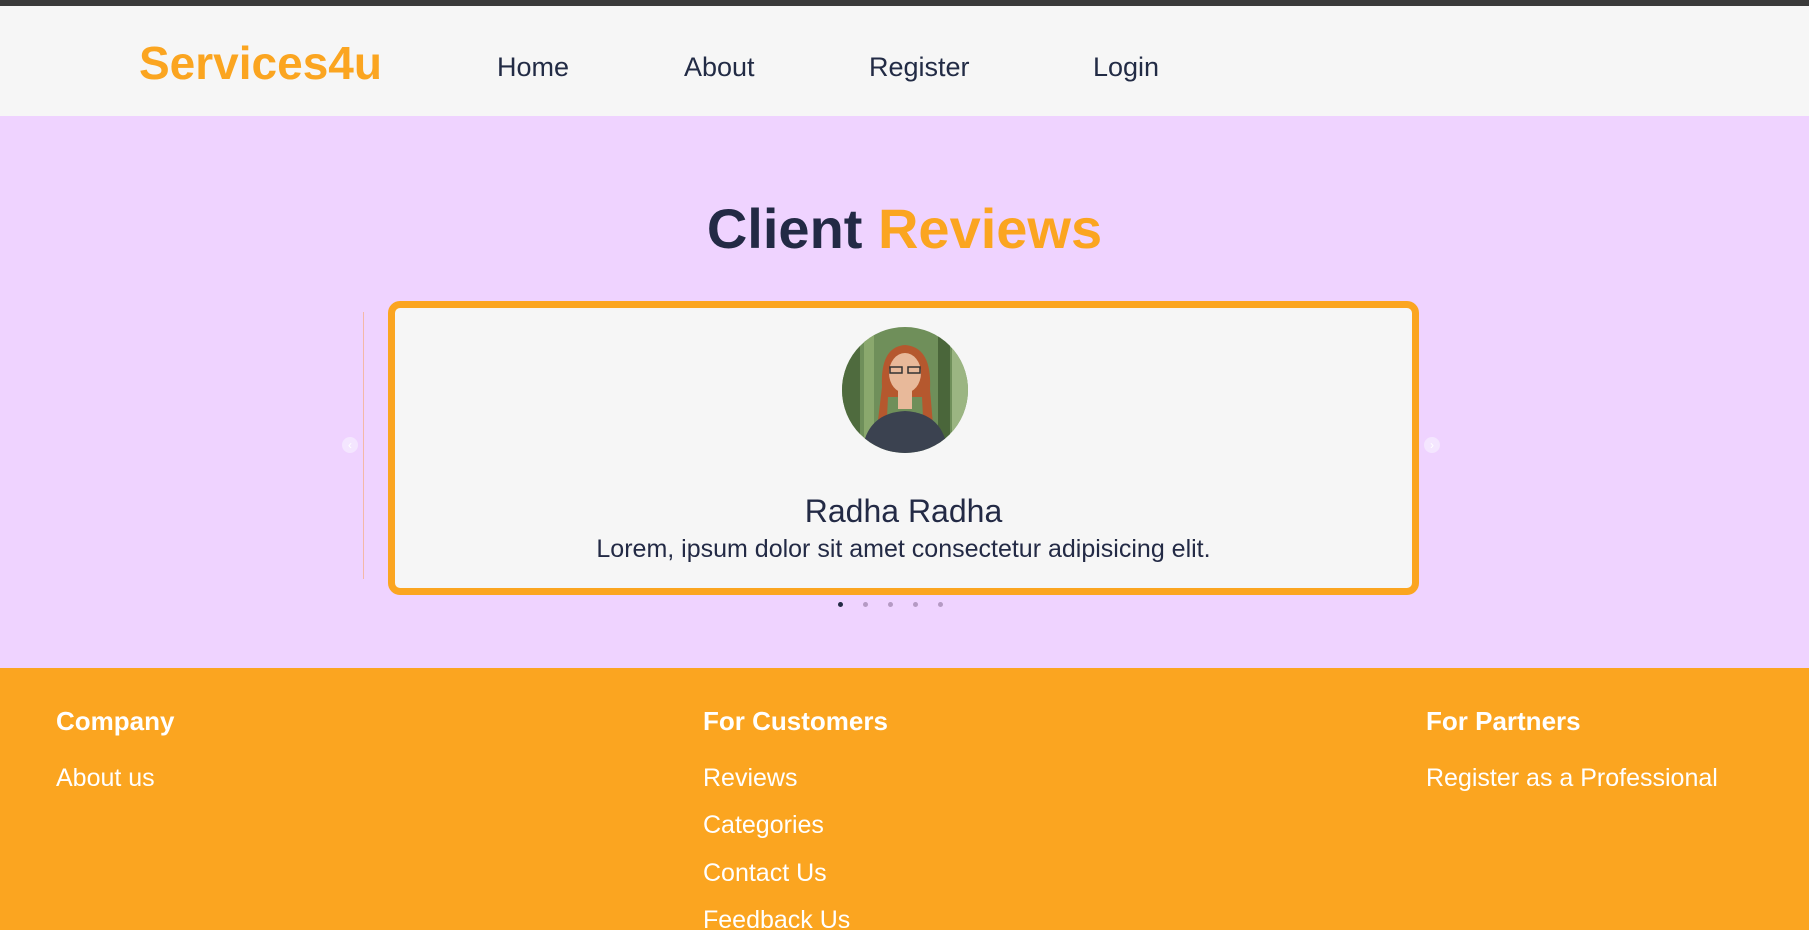 The width and height of the screenshot is (1809, 930). Describe the element at coordinates (765, 873) in the screenshot. I see `footer-link-contact-us: Contact Us` at that location.